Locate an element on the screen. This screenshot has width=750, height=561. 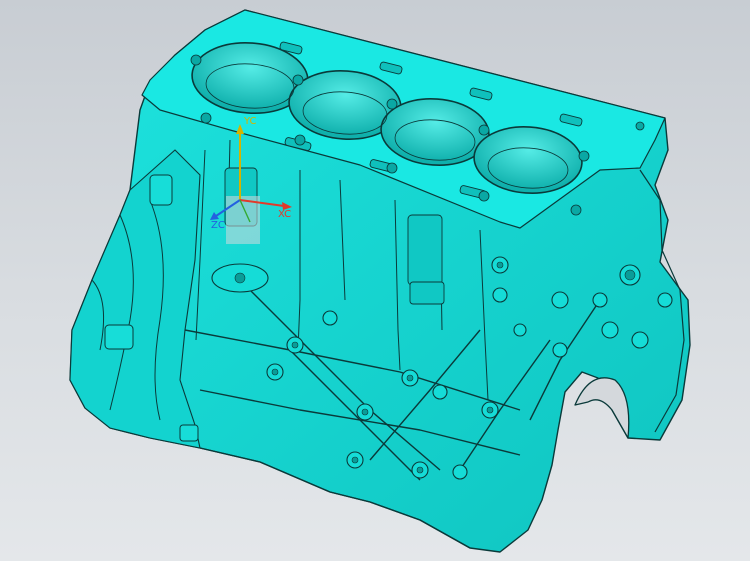
triad-x-label: XC is located at coordinates (285, 214).